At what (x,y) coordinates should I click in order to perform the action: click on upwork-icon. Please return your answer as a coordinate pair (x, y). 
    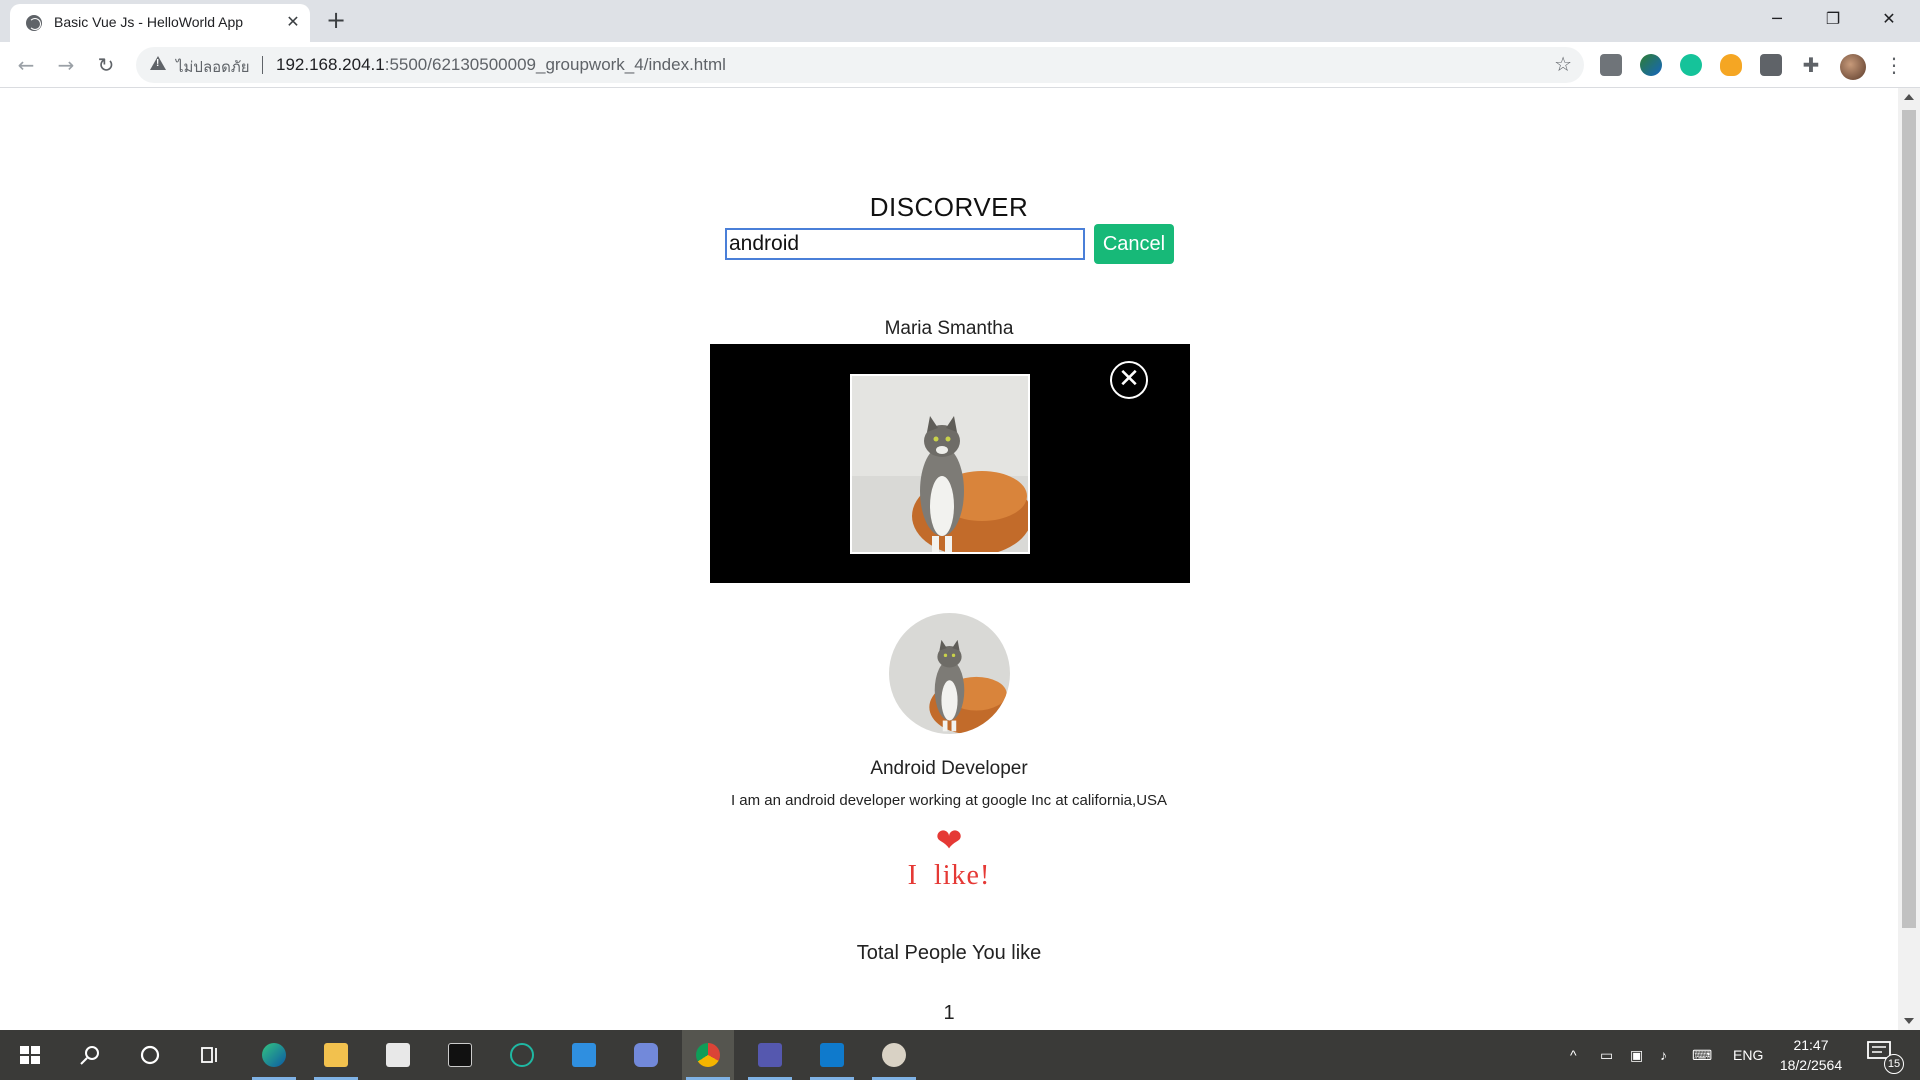
    Looking at the image, I should click on (522, 1055).